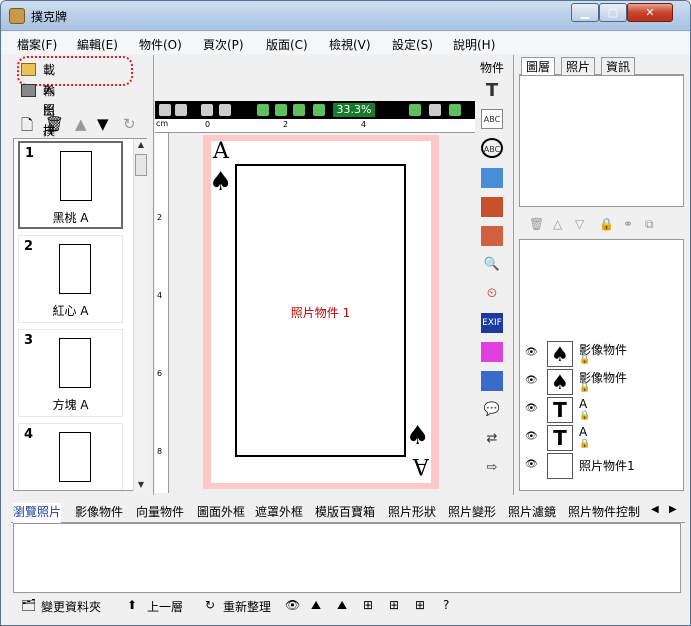 This screenshot has height=626, width=691. Describe the element at coordinates (28, 605) in the screenshot. I see `folder-tree-icon: 🗂` at that location.